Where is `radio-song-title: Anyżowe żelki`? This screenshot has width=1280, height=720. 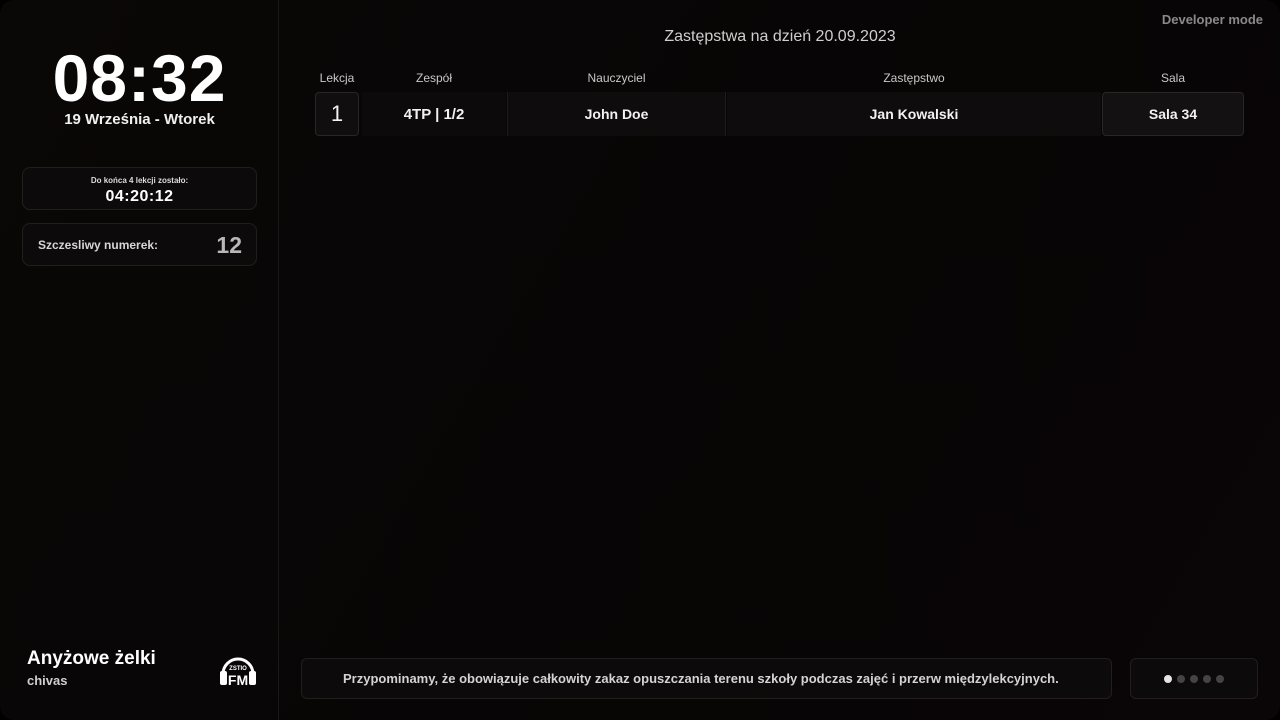
radio-song-title: Anyżowe żelki is located at coordinates (91, 658).